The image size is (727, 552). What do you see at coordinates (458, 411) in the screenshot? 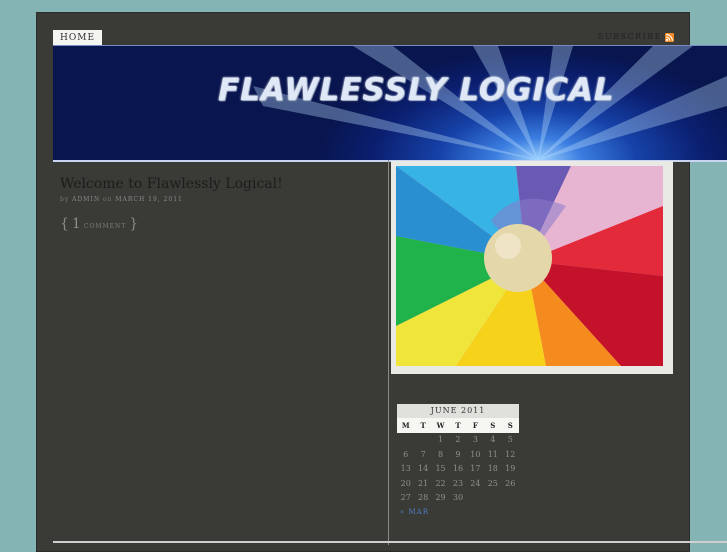
I see `calendar-caption: JUNE 2011` at bounding box center [458, 411].